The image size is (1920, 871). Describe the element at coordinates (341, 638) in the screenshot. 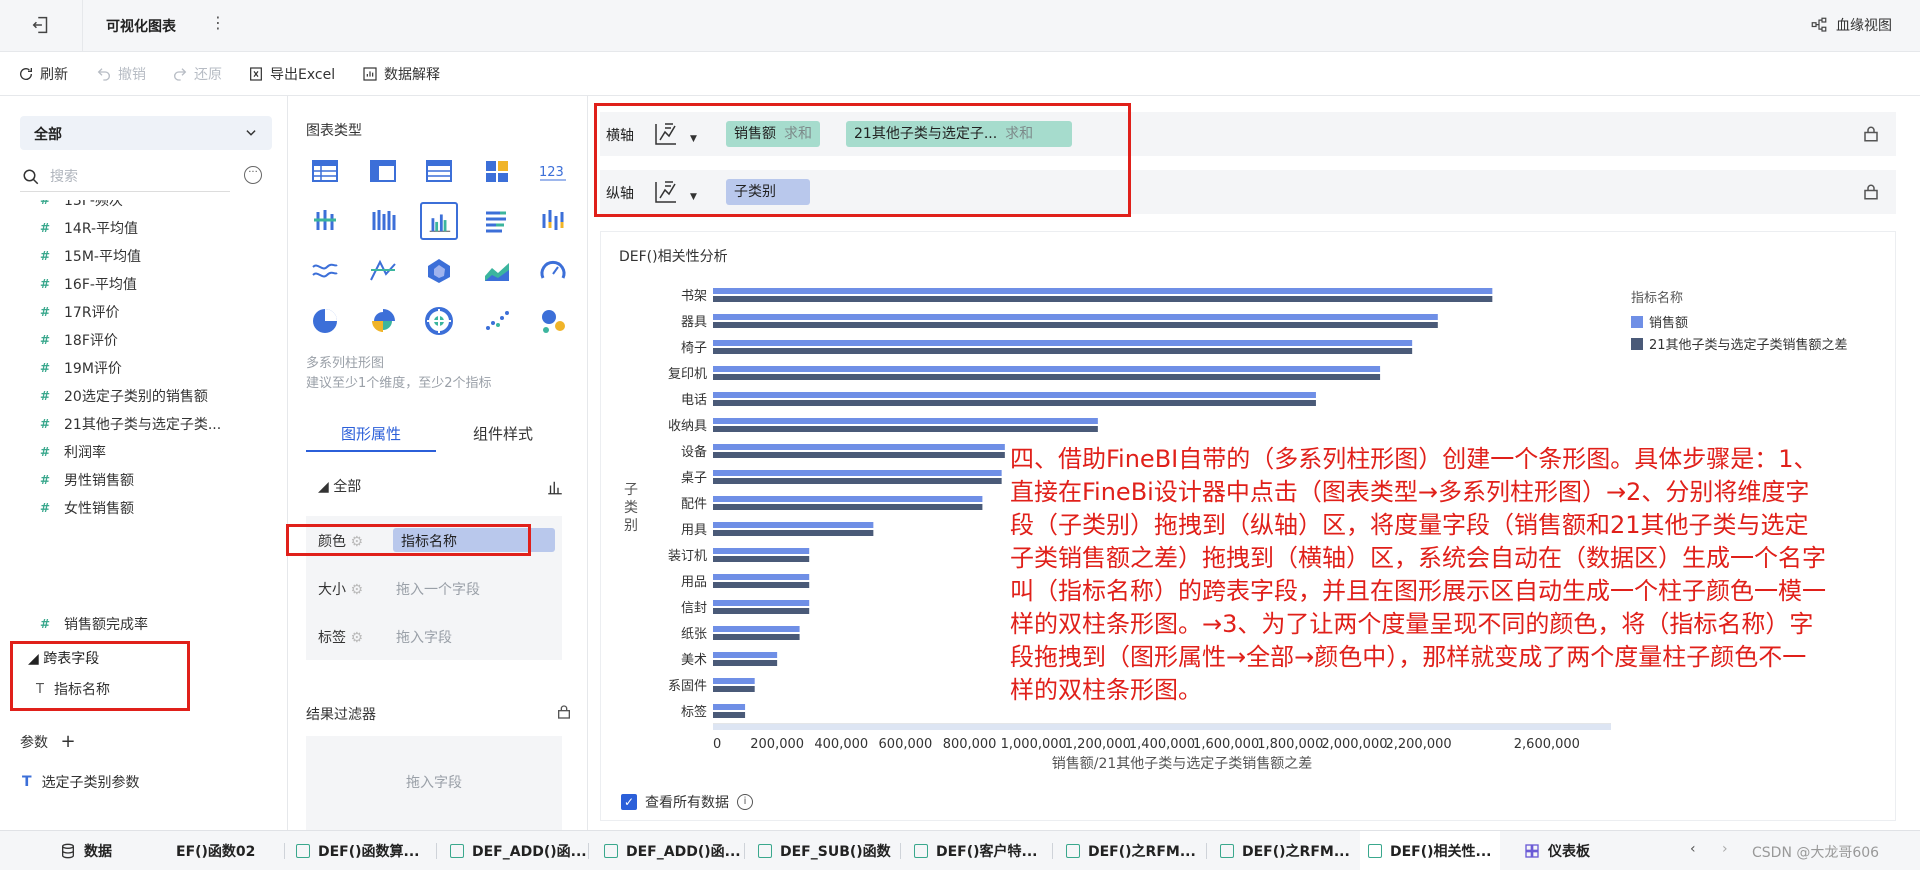

I see `tag-label: 标签 ⚙` at that location.